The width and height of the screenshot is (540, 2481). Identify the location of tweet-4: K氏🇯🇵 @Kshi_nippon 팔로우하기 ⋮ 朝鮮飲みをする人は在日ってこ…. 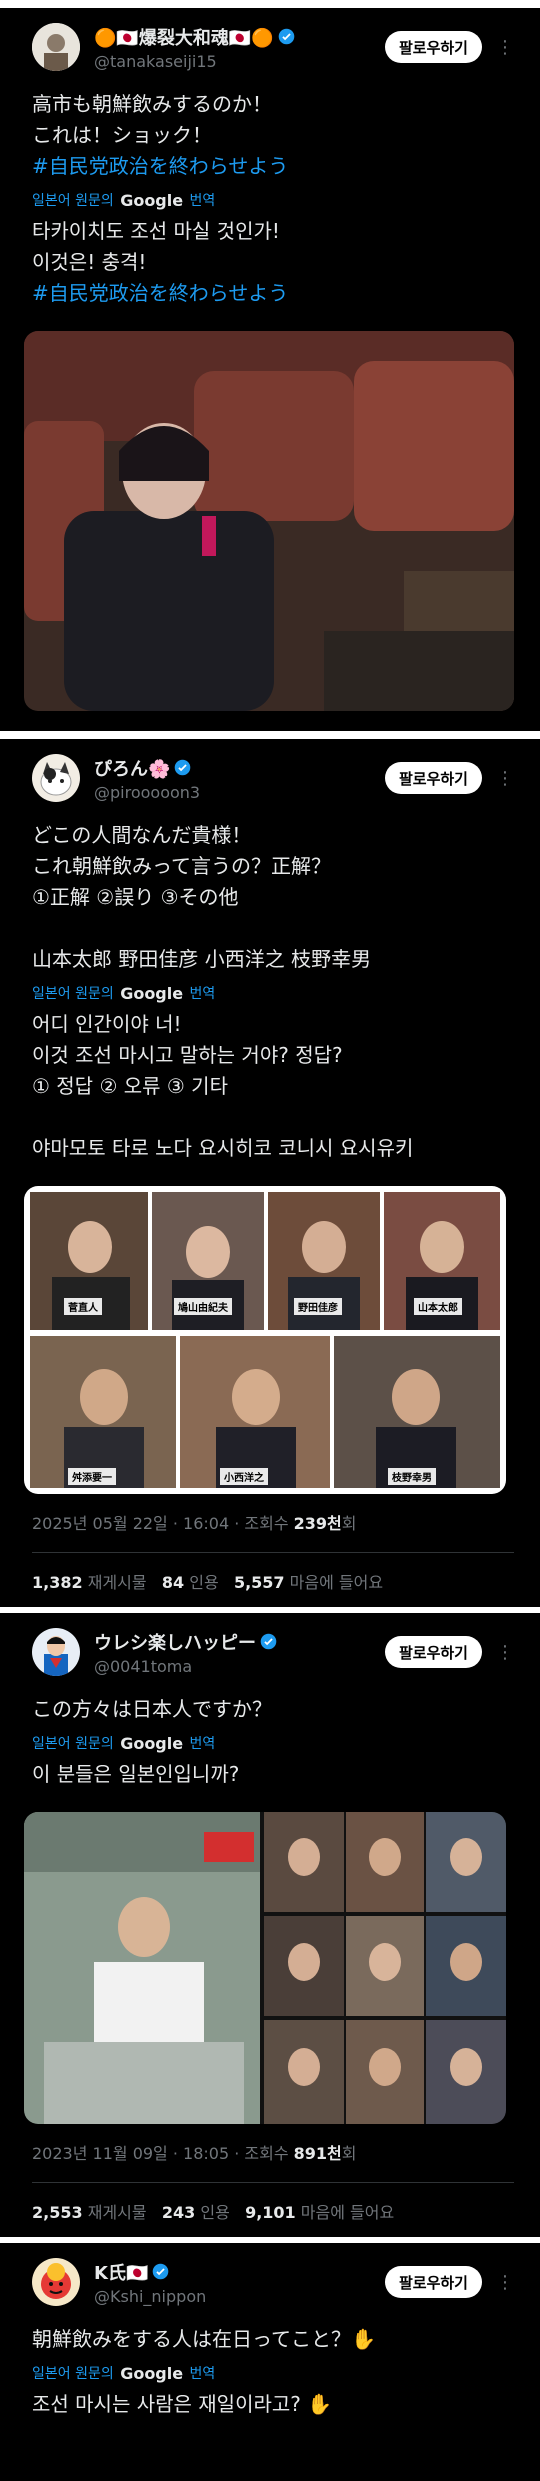
(270, 2331).